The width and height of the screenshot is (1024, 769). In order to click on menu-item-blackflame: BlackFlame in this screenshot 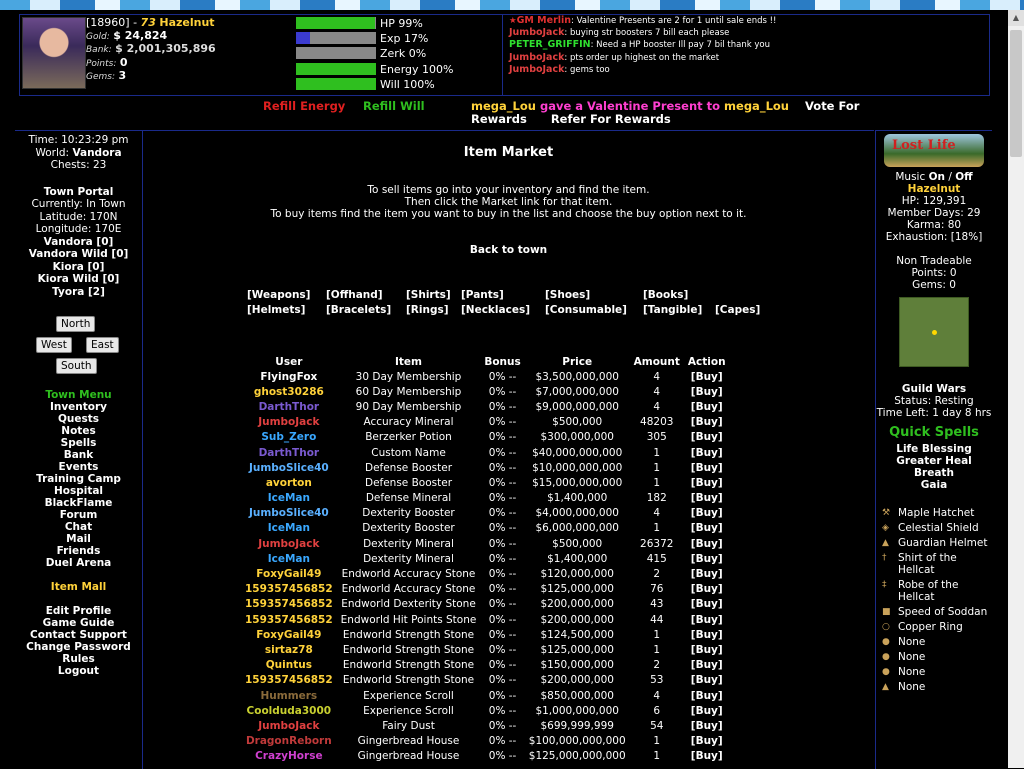, I will do `click(78, 503)`.